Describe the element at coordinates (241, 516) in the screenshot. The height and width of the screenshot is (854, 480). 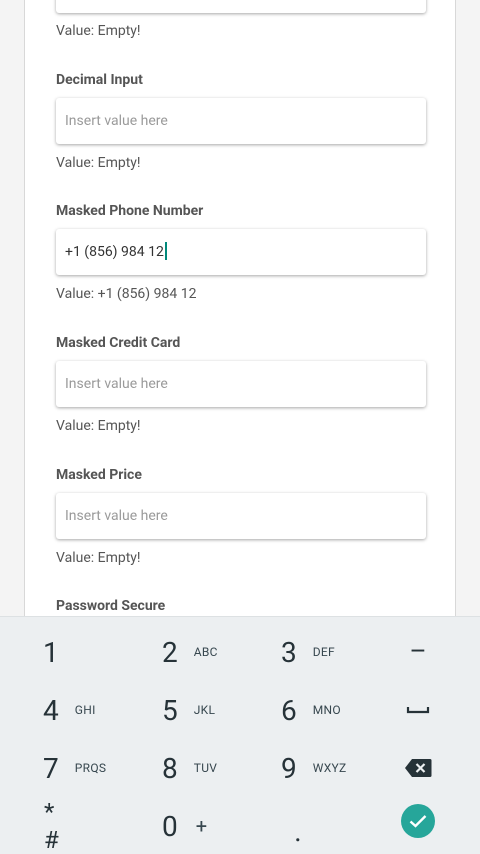
I see `price-input: Insert value here` at that location.